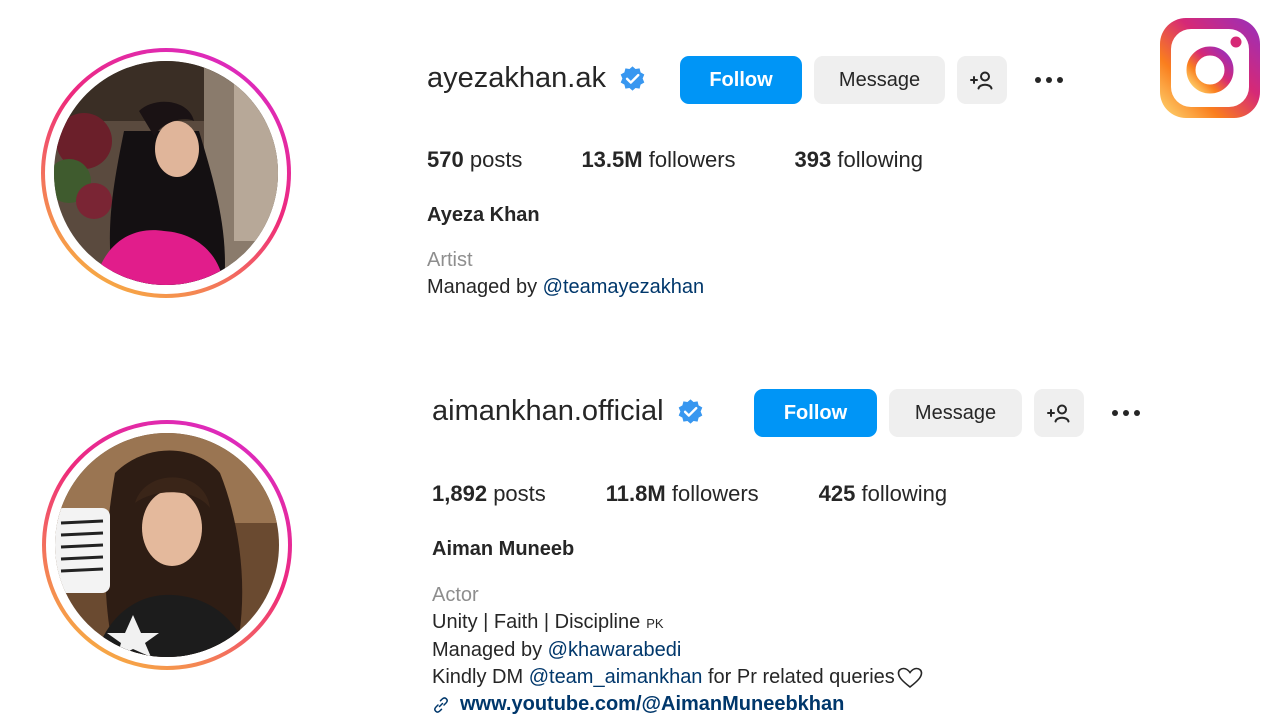  Describe the element at coordinates (682, 494) in the screenshot. I see `followers-stat: 11.8M followers` at that location.